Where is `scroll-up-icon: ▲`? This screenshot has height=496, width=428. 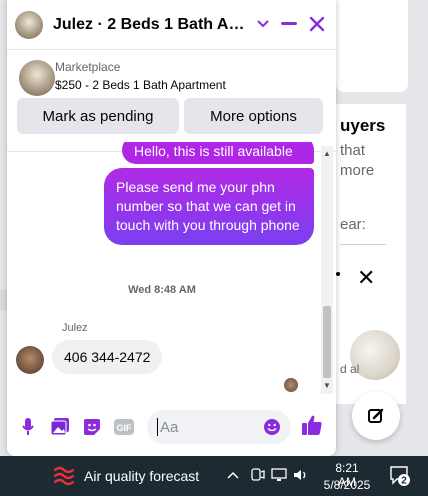 scroll-up-icon: ▲ is located at coordinates (327, 154).